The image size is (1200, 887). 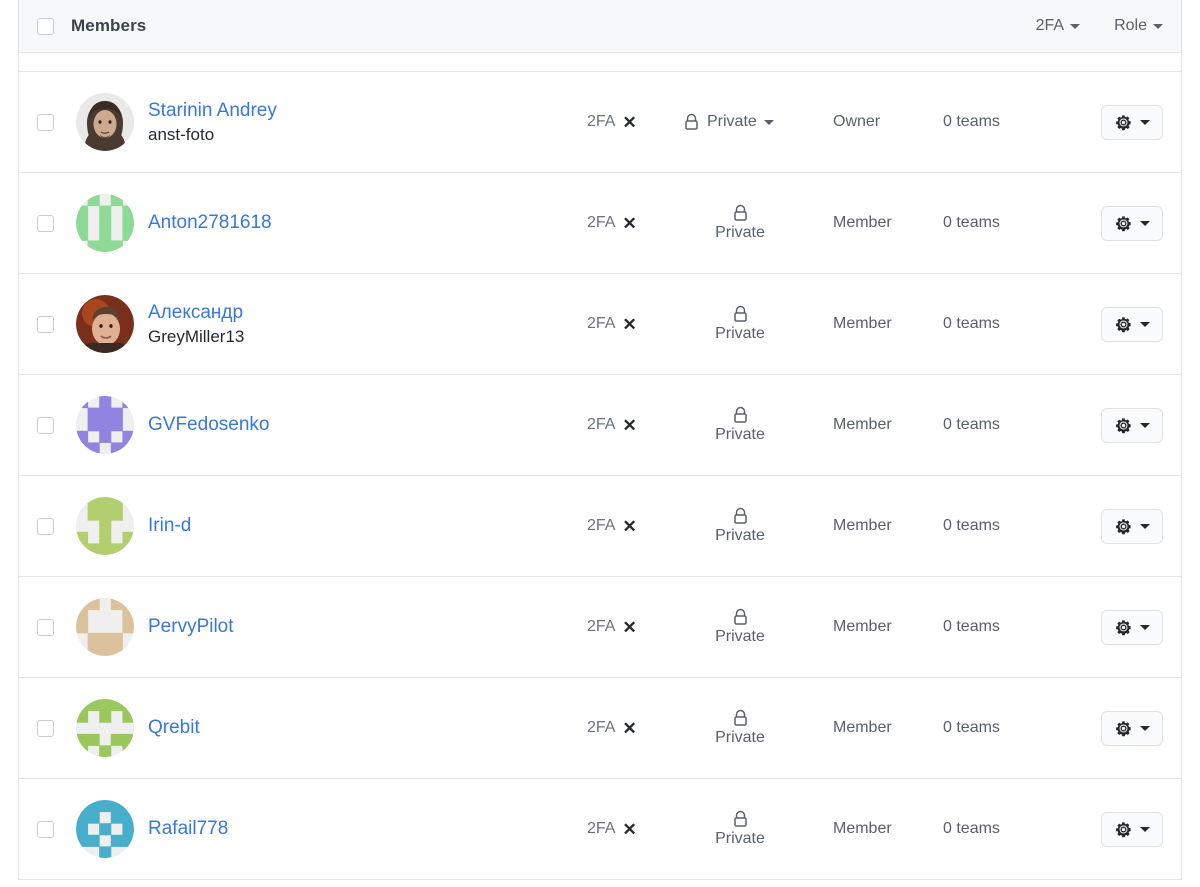 What do you see at coordinates (109, 25) in the screenshot?
I see `page-title: Members` at bounding box center [109, 25].